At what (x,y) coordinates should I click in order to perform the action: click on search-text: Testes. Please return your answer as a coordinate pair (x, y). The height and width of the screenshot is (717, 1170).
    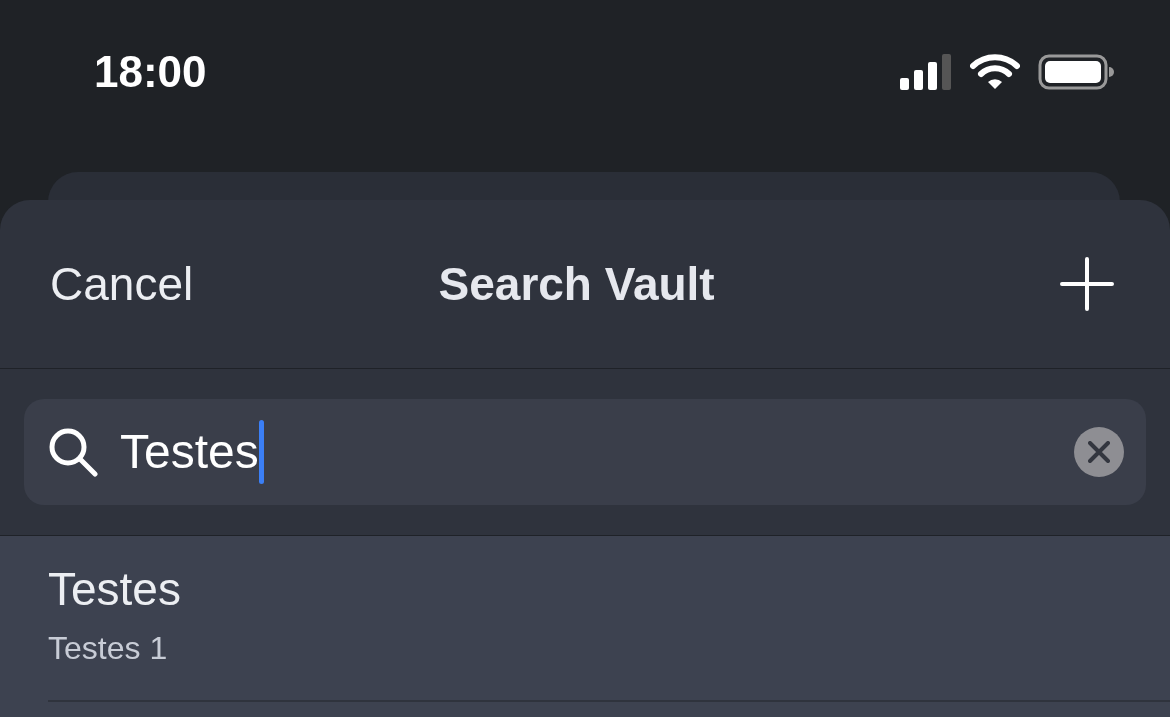
    Looking at the image, I should click on (189, 452).